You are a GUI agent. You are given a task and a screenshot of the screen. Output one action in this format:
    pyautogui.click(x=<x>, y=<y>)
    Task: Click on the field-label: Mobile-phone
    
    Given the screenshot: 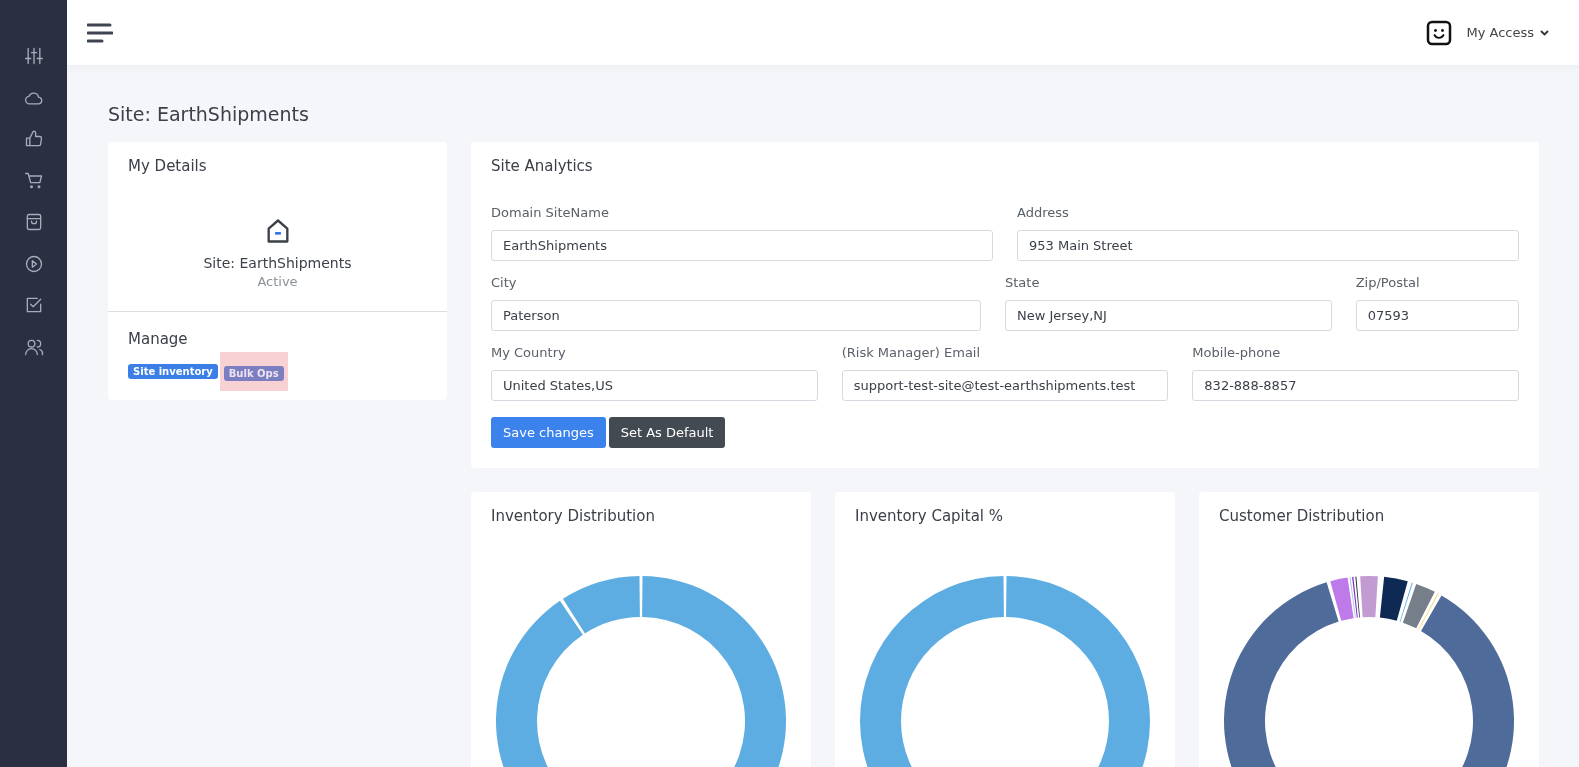 What is the action you would take?
    pyautogui.click(x=1237, y=352)
    